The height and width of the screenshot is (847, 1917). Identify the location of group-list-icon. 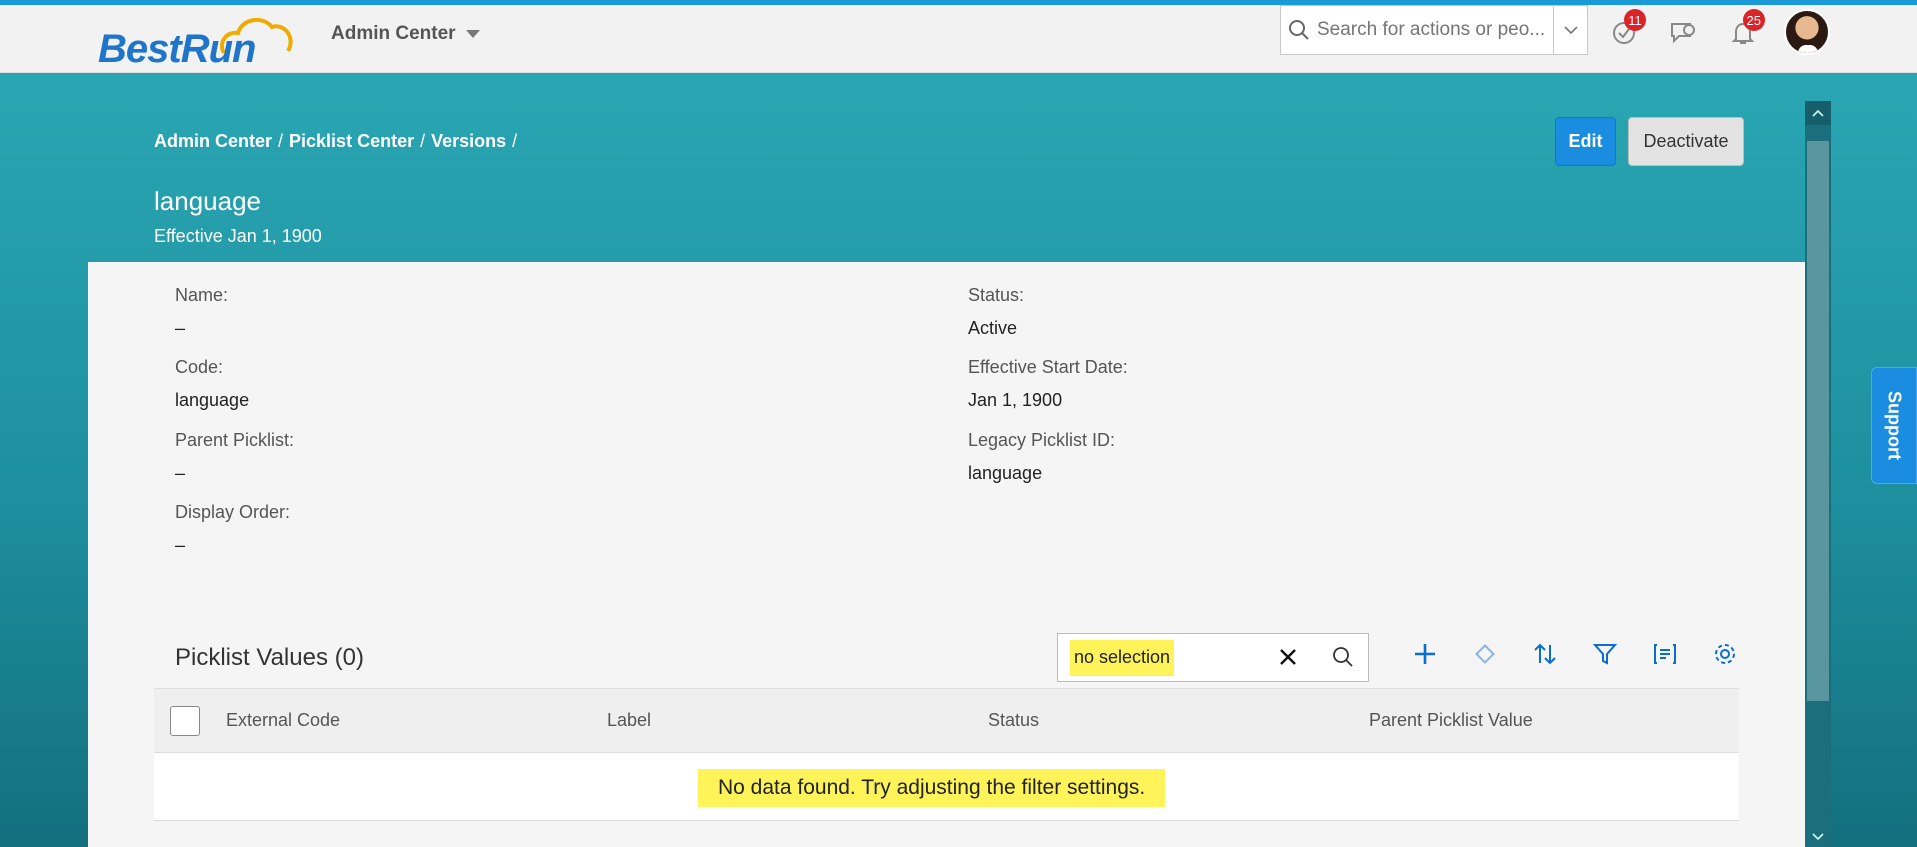
(1665, 654).